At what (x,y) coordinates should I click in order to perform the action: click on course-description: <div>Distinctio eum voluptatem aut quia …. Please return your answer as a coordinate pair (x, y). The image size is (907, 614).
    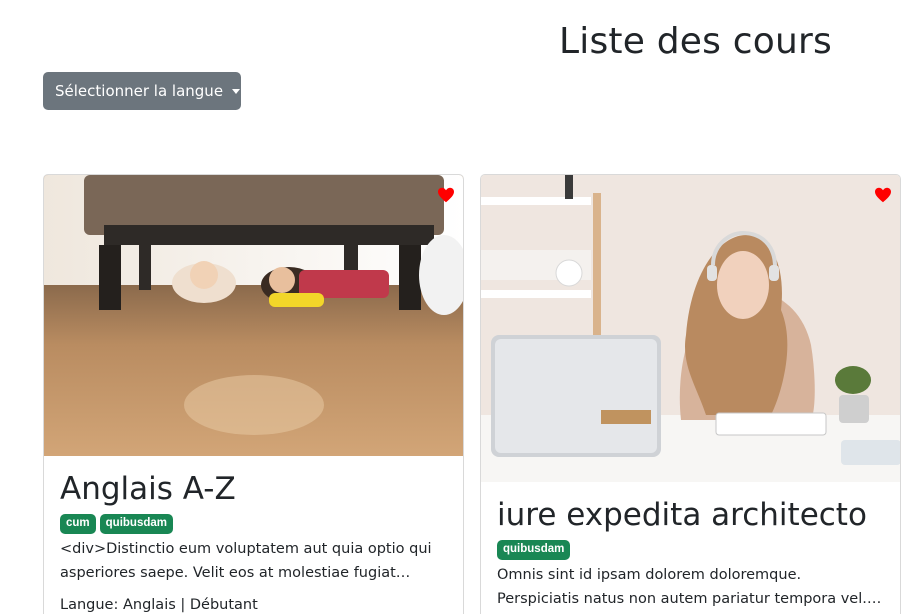
    Looking at the image, I should click on (246, 561).